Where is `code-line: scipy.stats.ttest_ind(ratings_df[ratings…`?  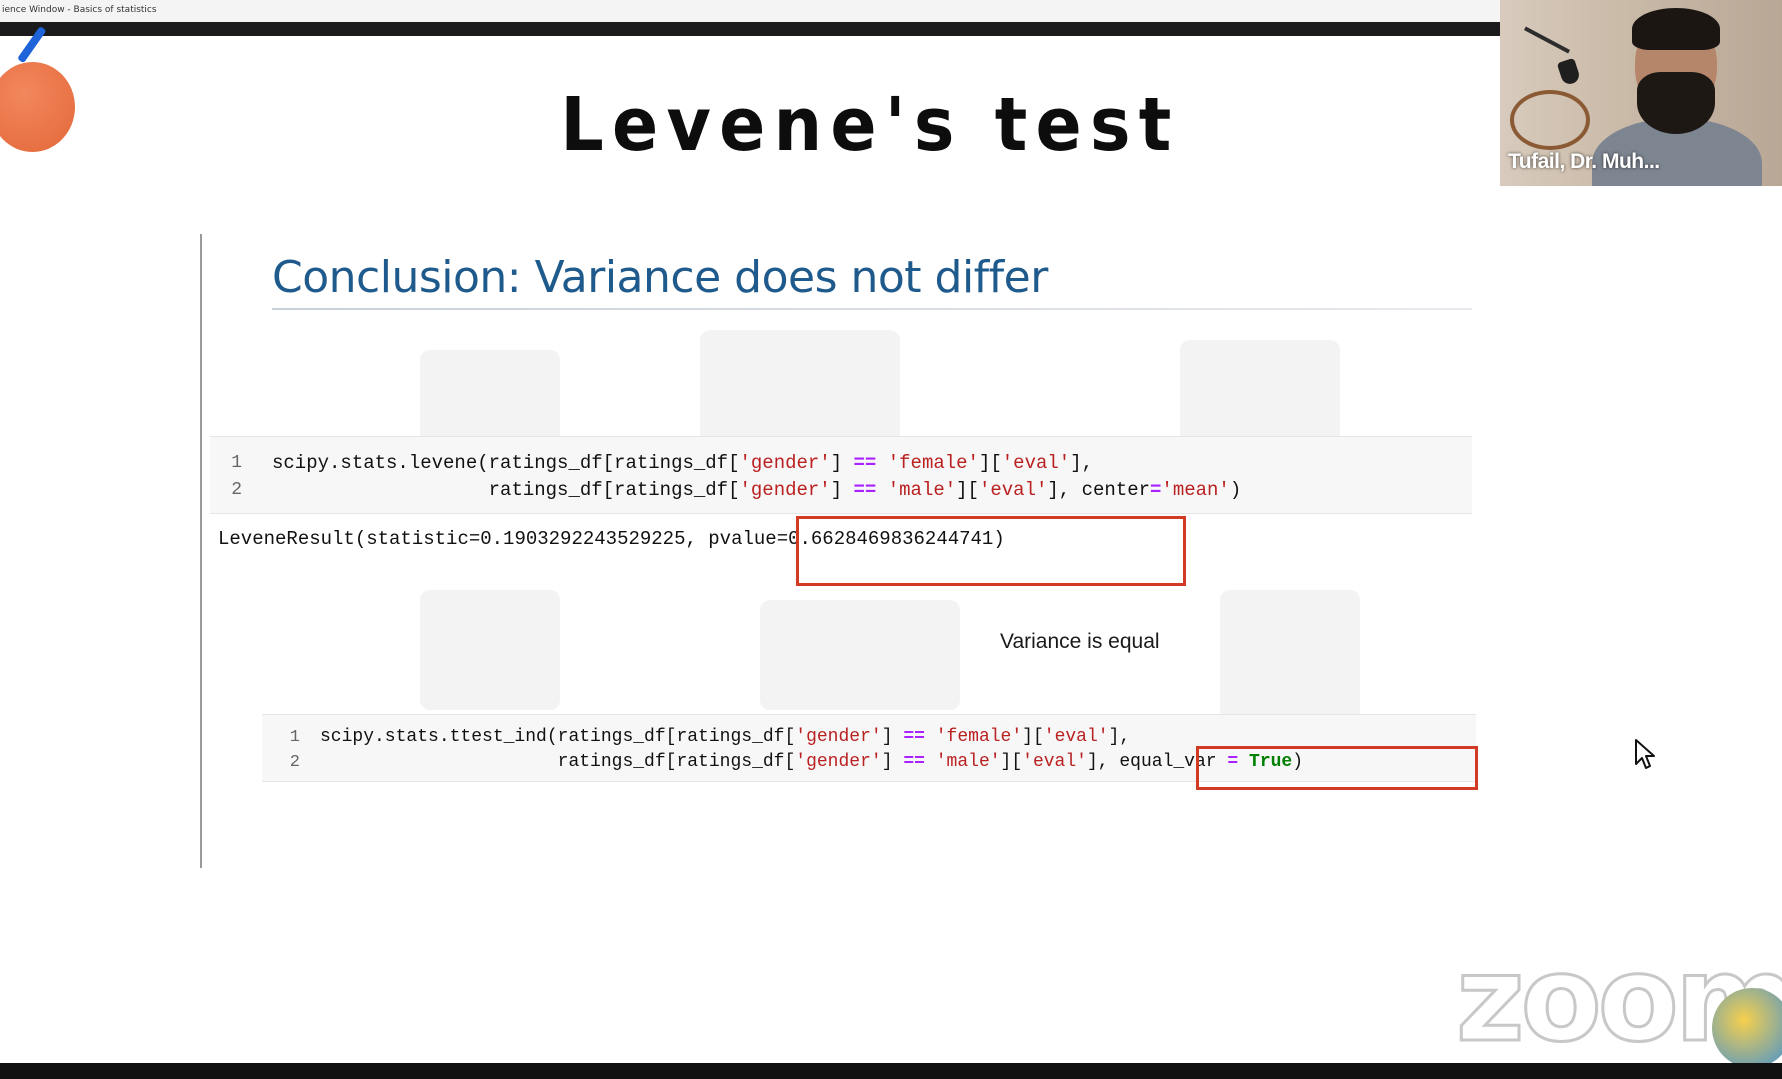
code-line: scipy.stats.ttest_ind(ratings_df[ratings… is located at coordinates (725, 737).